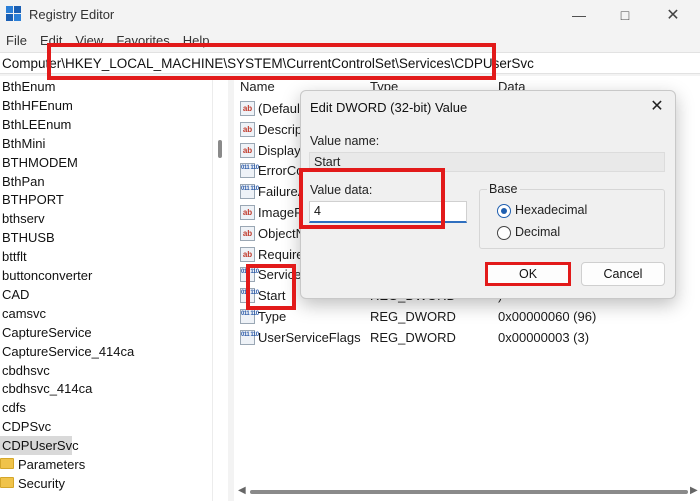 This screenshot has width=700, height=501. I want to click on tree-item: BTHUSB, so click(27, 237).